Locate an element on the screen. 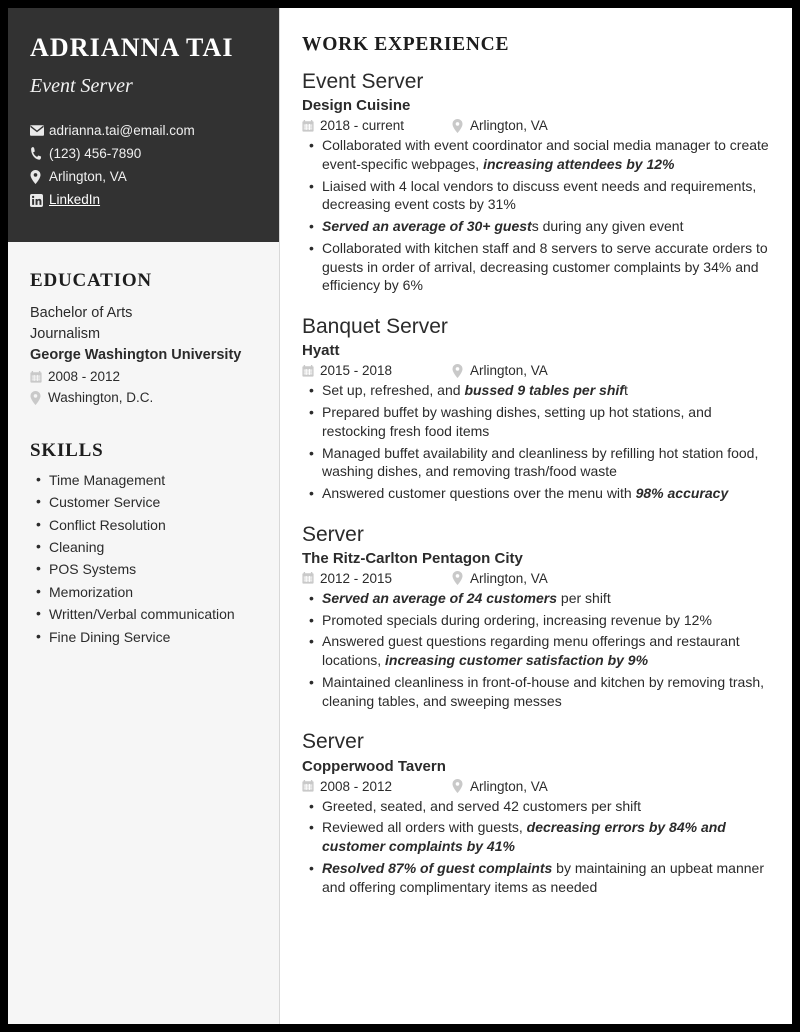  job-dates-group: 2018 - current is located at coordinates (377, 125).